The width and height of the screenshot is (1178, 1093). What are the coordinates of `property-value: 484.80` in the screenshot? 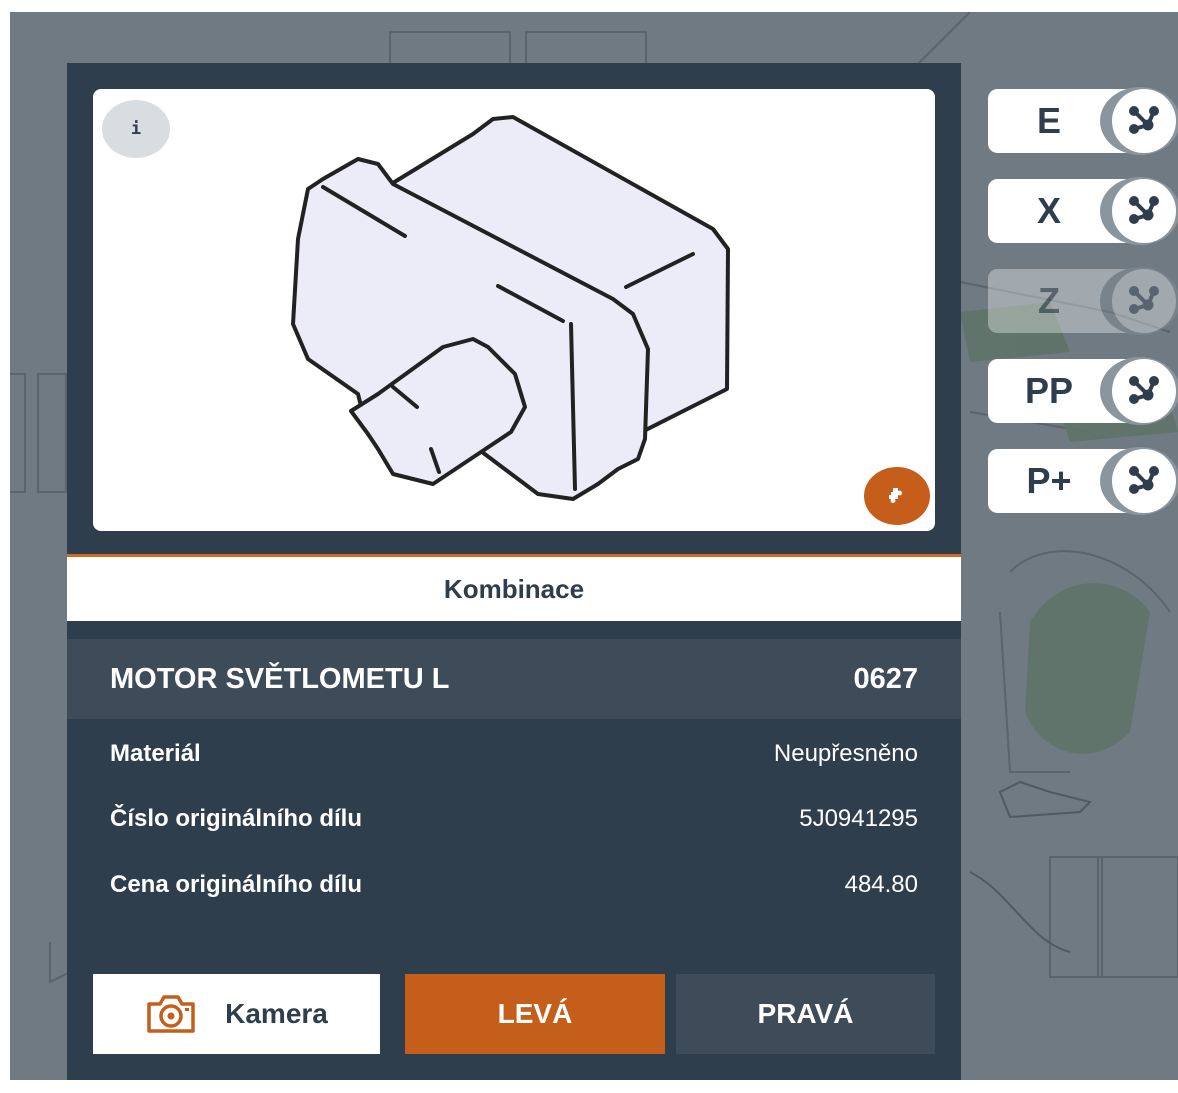 It's located at (881, 884).